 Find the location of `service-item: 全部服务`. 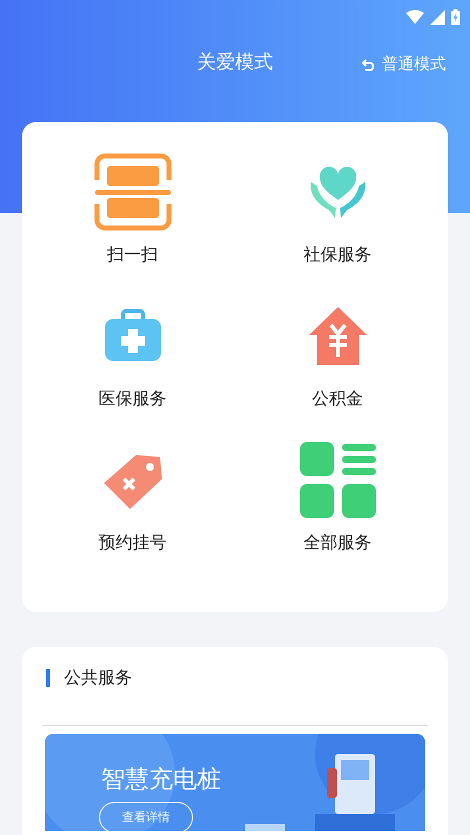

service-item: 全部服务 is located at coordinates (338, 543).